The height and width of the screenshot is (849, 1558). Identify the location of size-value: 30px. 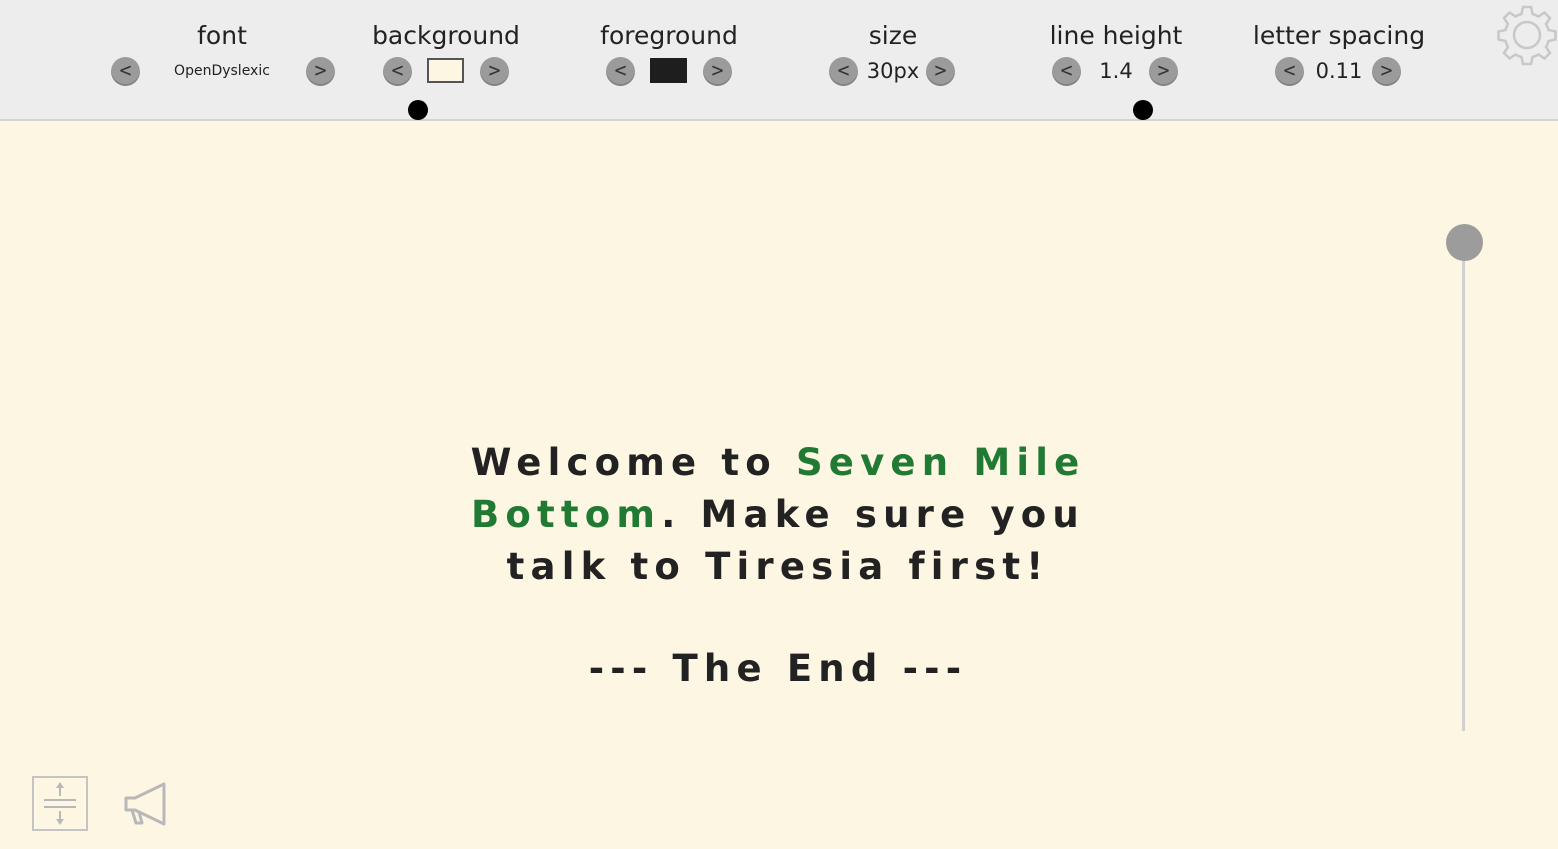
(893, 71).